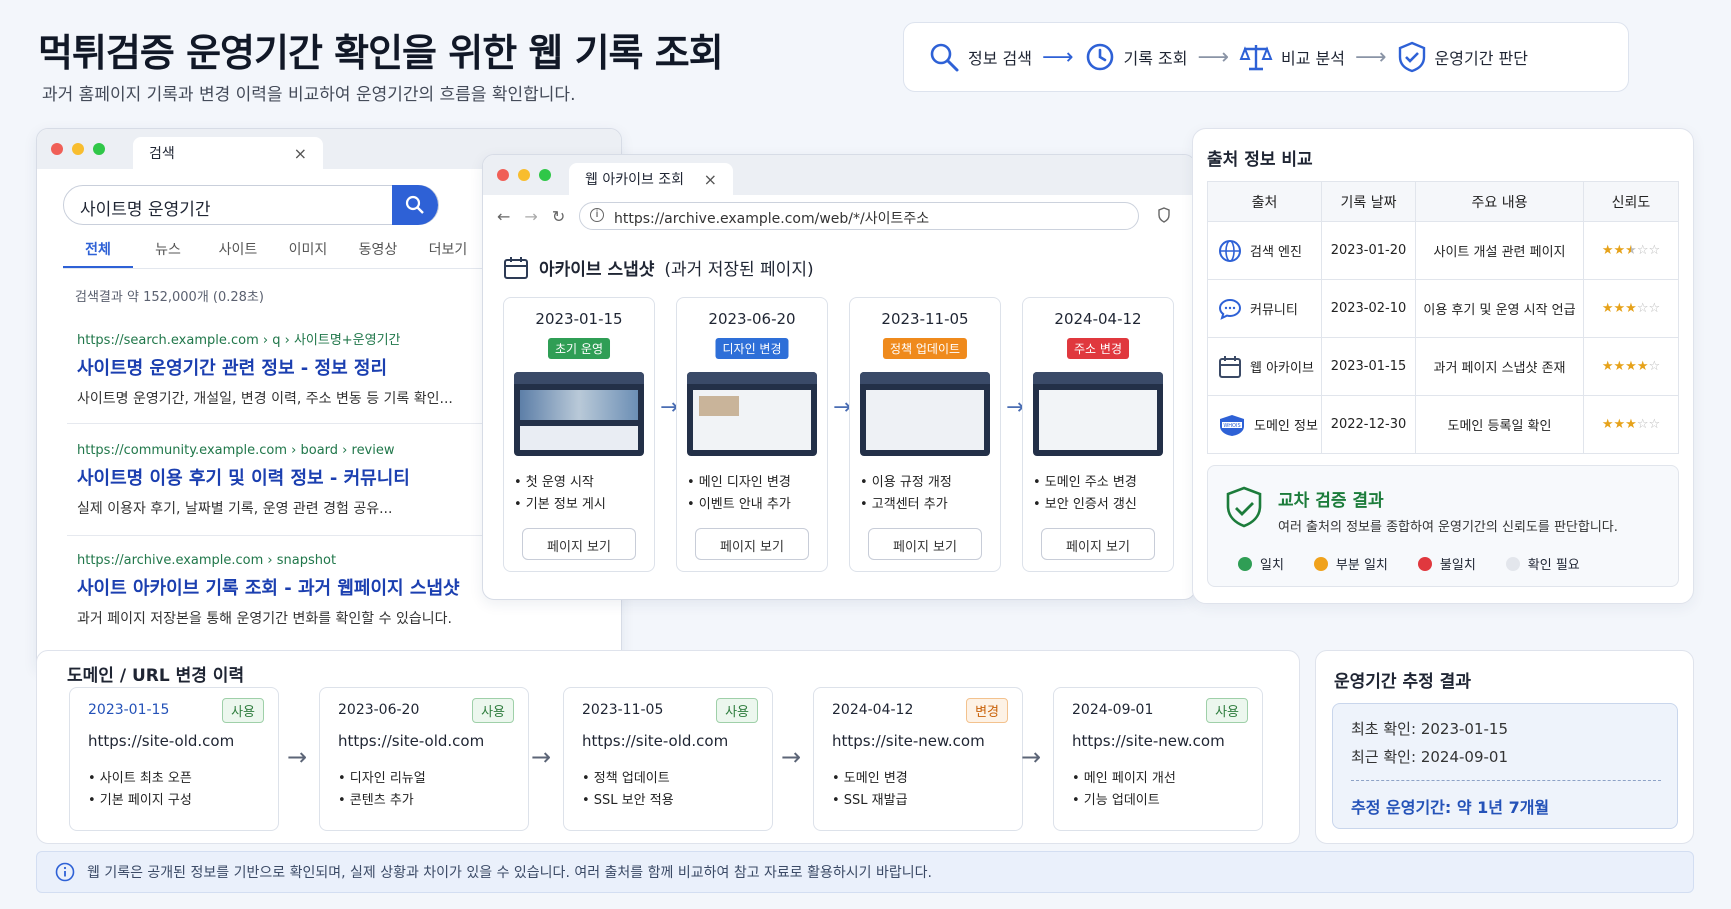 The image size is (1731, 909). What do you see at coordinates (1499, 308) in the screenshot?
I see `record-content: 이용 후기 및 운영 시작 언급` at bounding box center [1499, 308].